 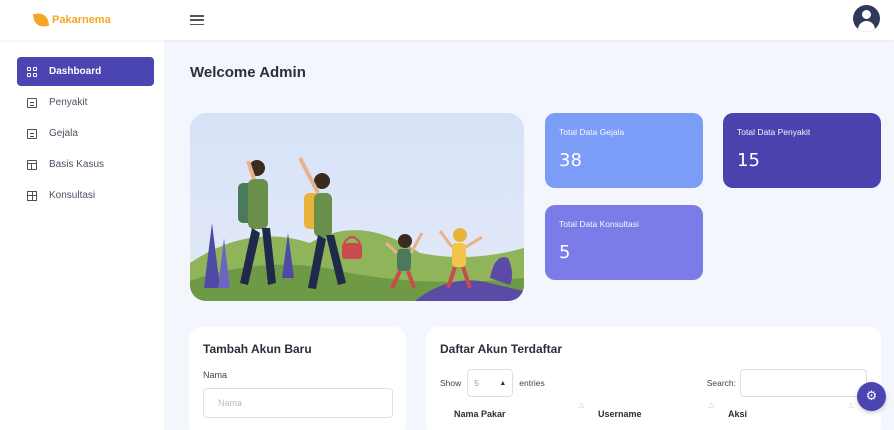 What do you see at coordinates (32, 195) in the screenshot?
I see `table-icon` at bounding box center [32, 195].